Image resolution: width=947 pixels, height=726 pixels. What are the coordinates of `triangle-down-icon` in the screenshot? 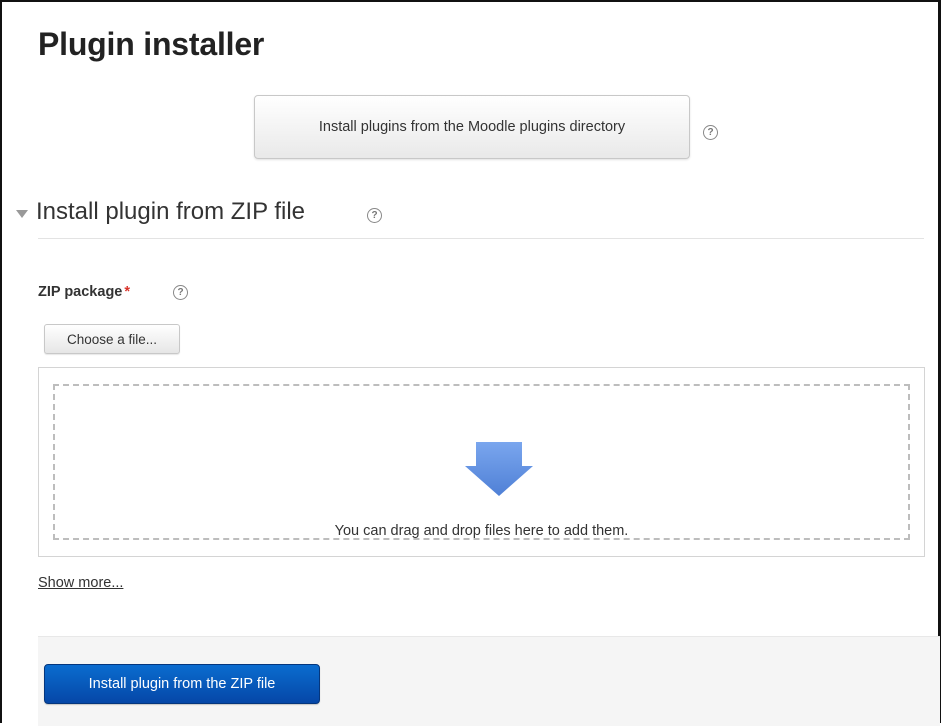 It's located at (22, 213).